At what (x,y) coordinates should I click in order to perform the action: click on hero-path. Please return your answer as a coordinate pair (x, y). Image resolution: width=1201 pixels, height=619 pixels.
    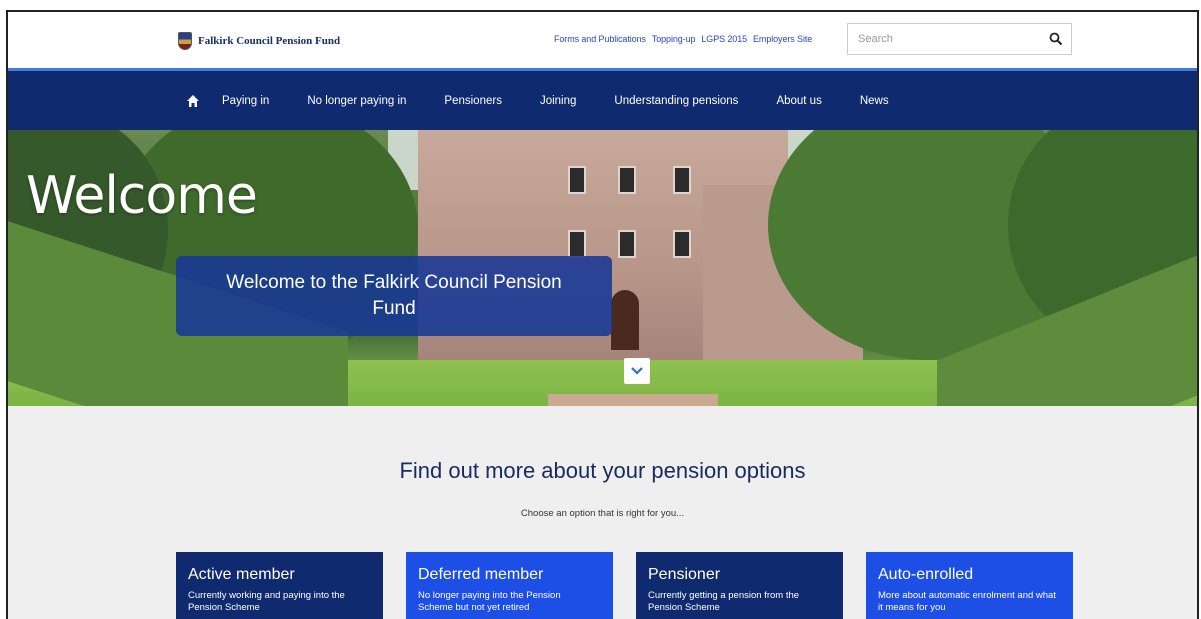
    Looking at the image, I should click on (633, 400).